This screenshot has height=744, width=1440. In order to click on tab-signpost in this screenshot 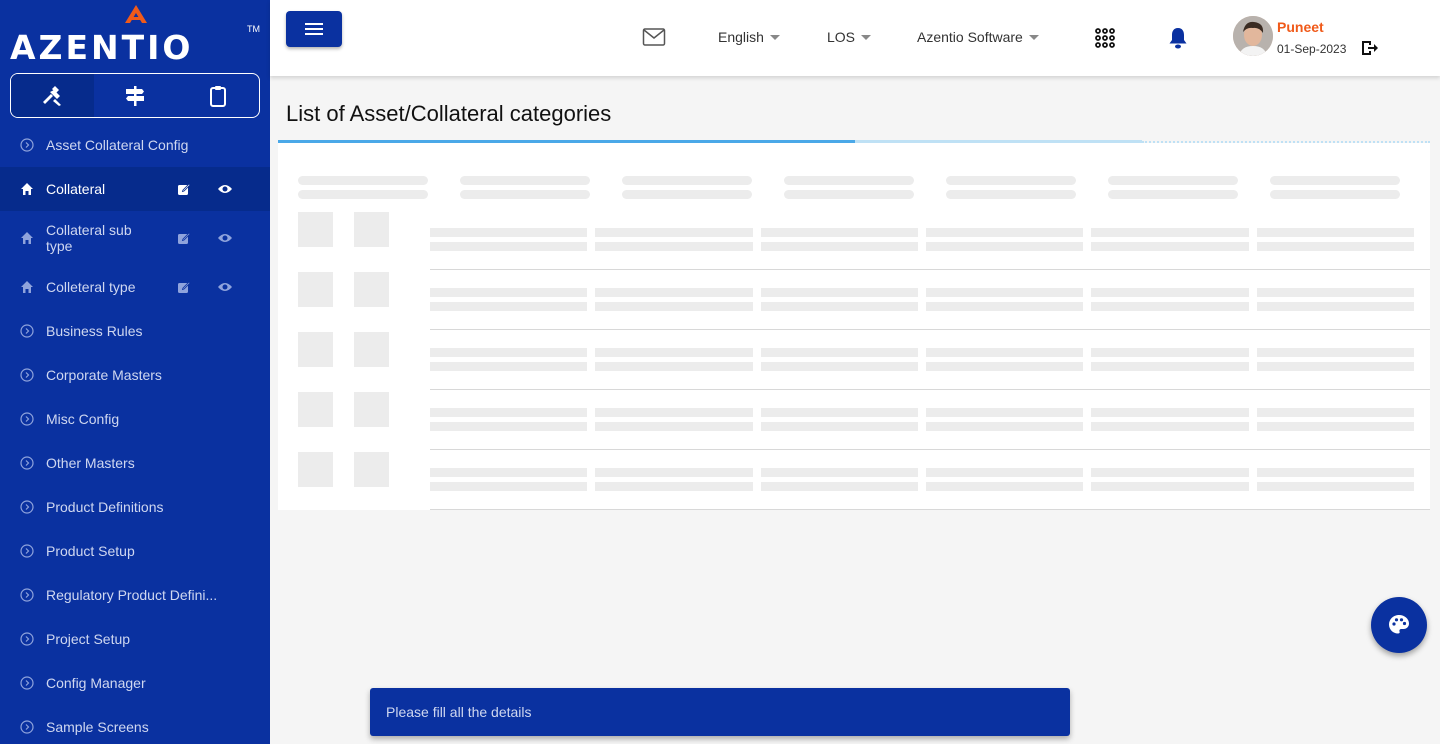, I will do `click(135, 95)`.